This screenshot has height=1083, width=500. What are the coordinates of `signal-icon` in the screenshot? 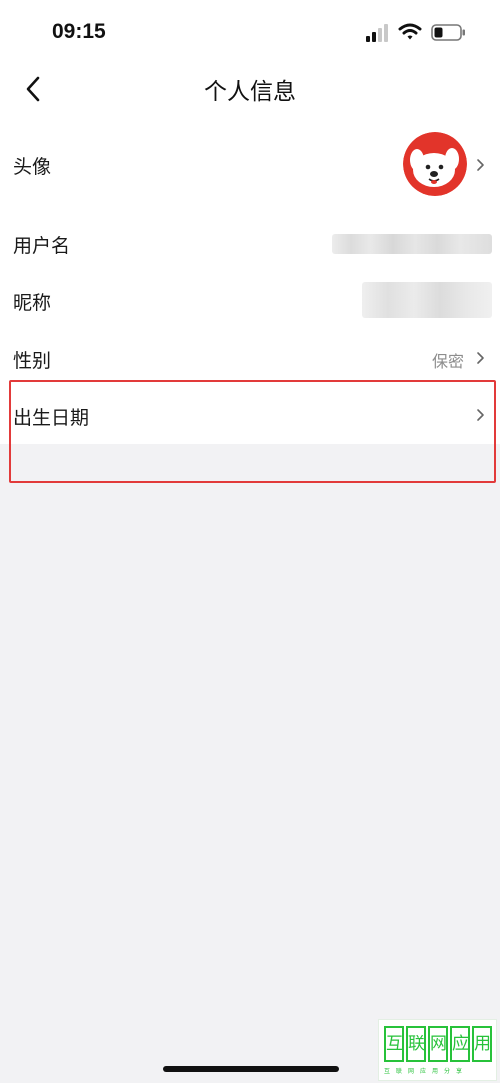 It's located at (379, 33).